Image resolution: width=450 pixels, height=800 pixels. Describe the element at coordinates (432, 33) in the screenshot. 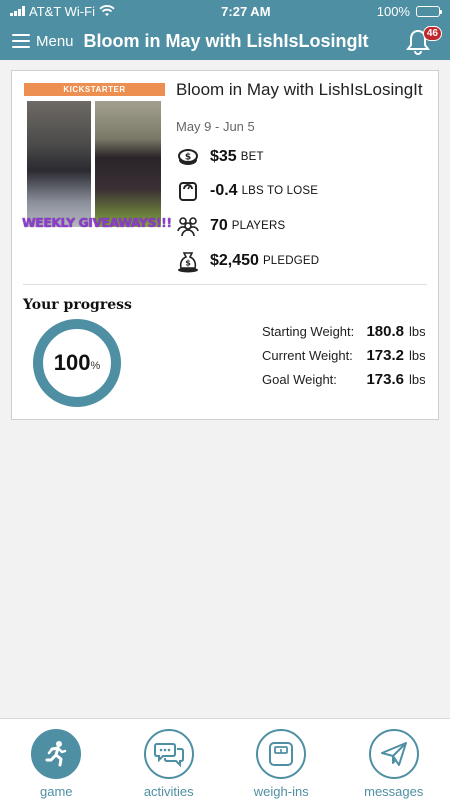

I see `notification-badge: 46` at that location.